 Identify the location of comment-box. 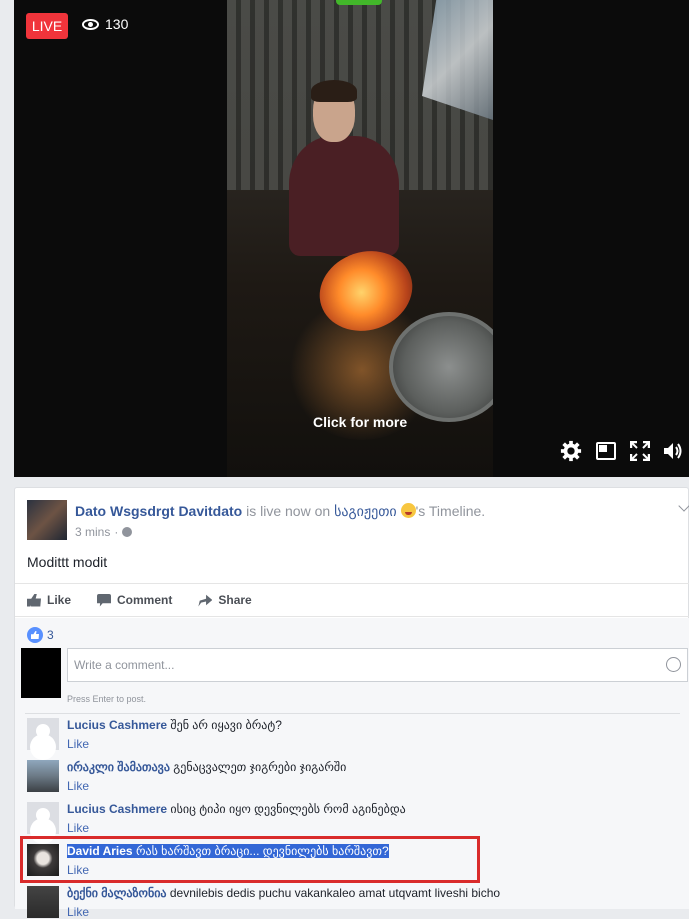
(377, 665).